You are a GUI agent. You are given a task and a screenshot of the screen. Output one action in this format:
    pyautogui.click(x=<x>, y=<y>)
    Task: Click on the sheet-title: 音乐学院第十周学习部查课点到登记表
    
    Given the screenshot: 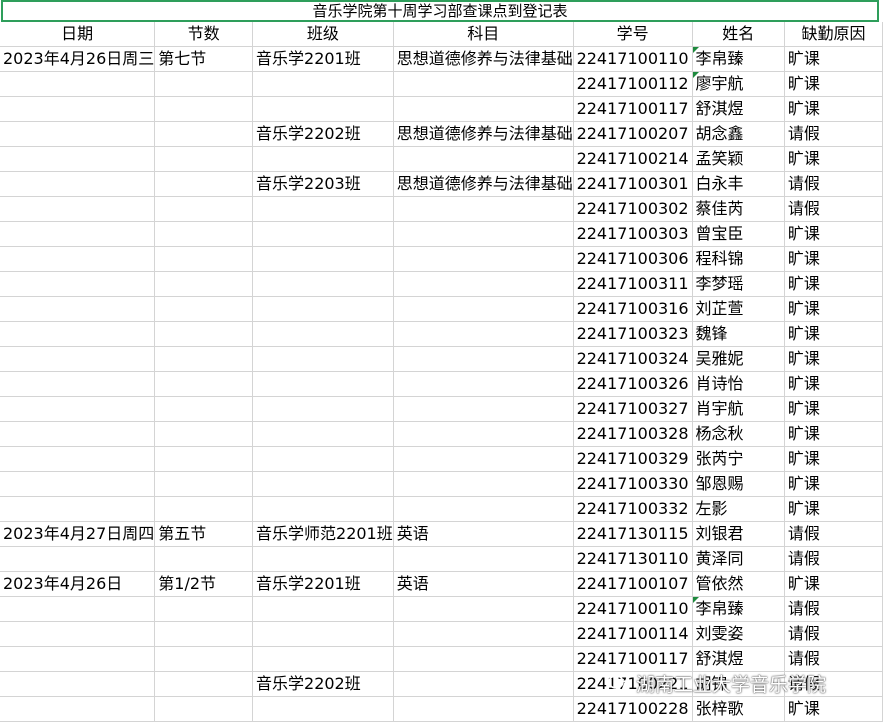 What is the action you would take?
    pyautogui.click(x=440, y=11)
    